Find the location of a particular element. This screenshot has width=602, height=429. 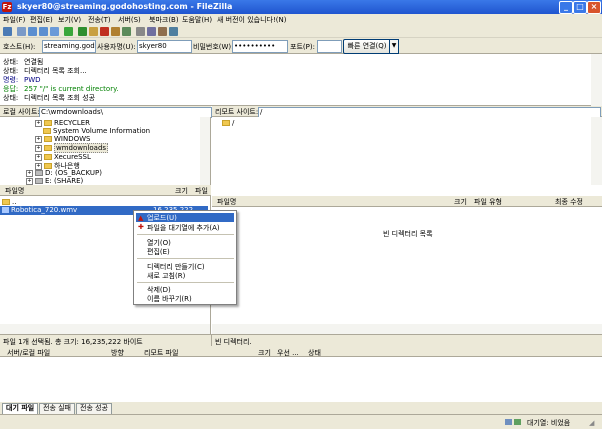

pane-status-bar: 파일 1개 선택됨. 총 크기: 16,235,222 바이트 빈 디렉터리. is located at coordinates (301, 340).